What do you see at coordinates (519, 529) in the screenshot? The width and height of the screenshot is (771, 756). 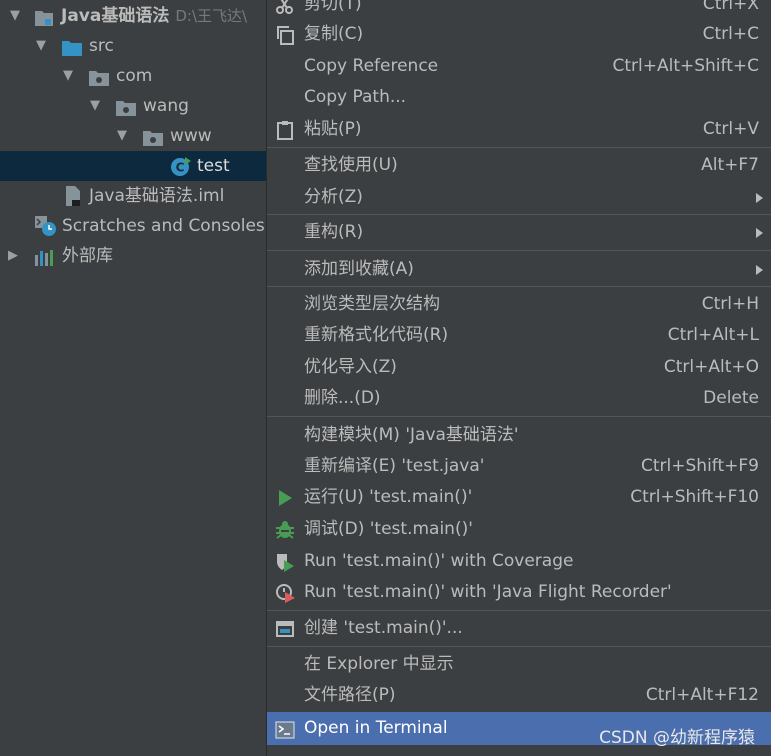 I see `menu-item-debug: 调试(D) 'test.main()'` at bounding box center [519, 529].